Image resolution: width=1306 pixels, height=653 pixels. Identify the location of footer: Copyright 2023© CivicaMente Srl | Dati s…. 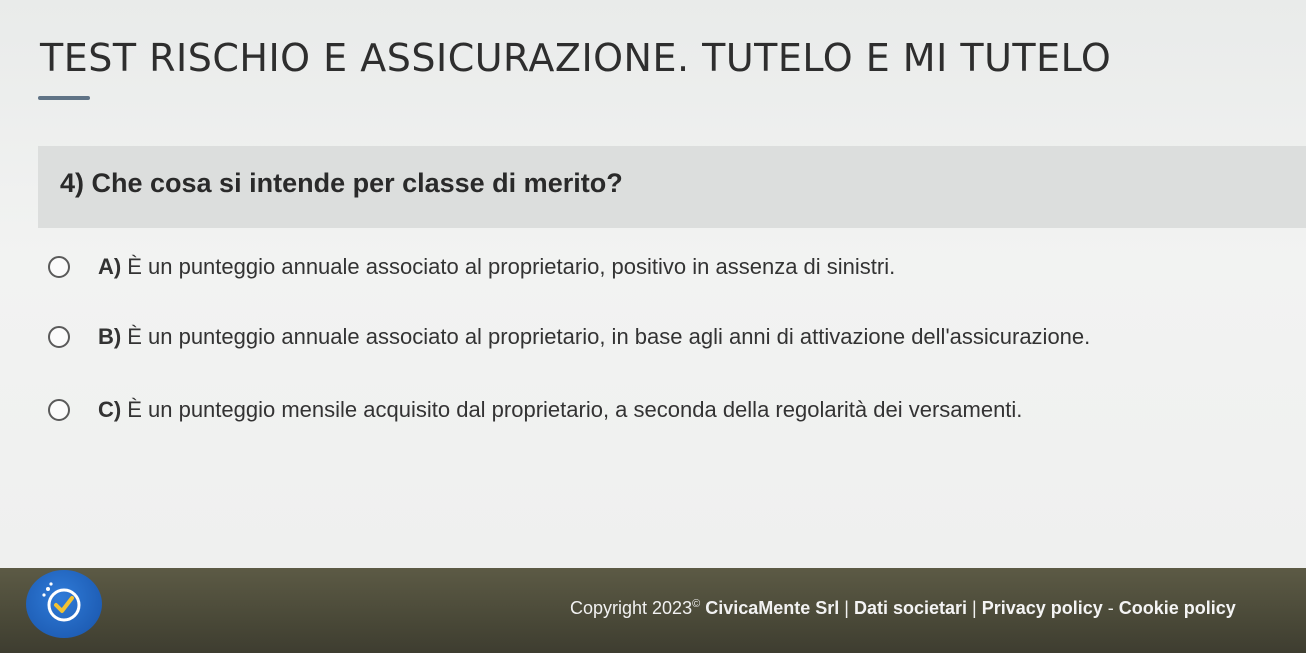
(653, 610).